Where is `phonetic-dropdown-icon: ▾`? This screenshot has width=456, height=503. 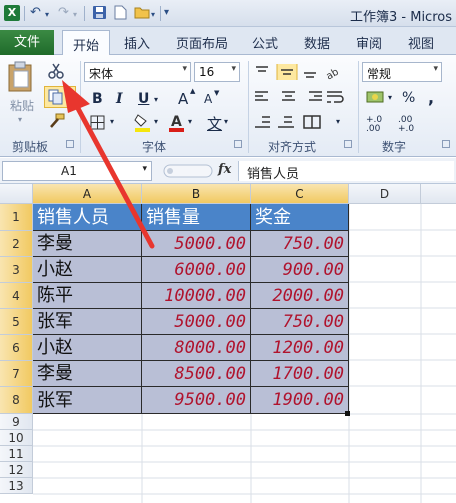 phonetic-dropdown-icon: ▾ is located at coordinates (226, 121).